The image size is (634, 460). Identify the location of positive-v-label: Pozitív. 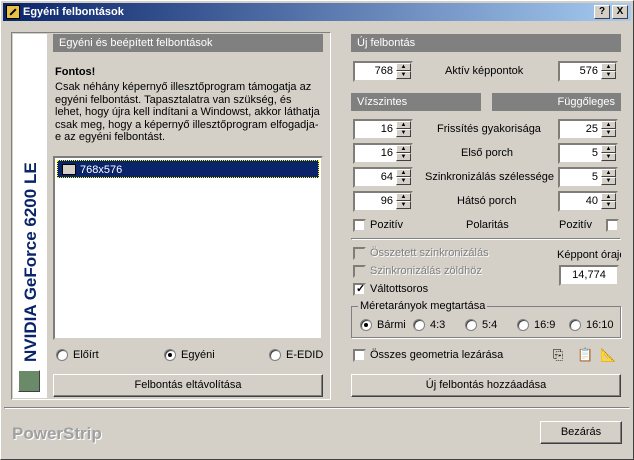
(576, 225).